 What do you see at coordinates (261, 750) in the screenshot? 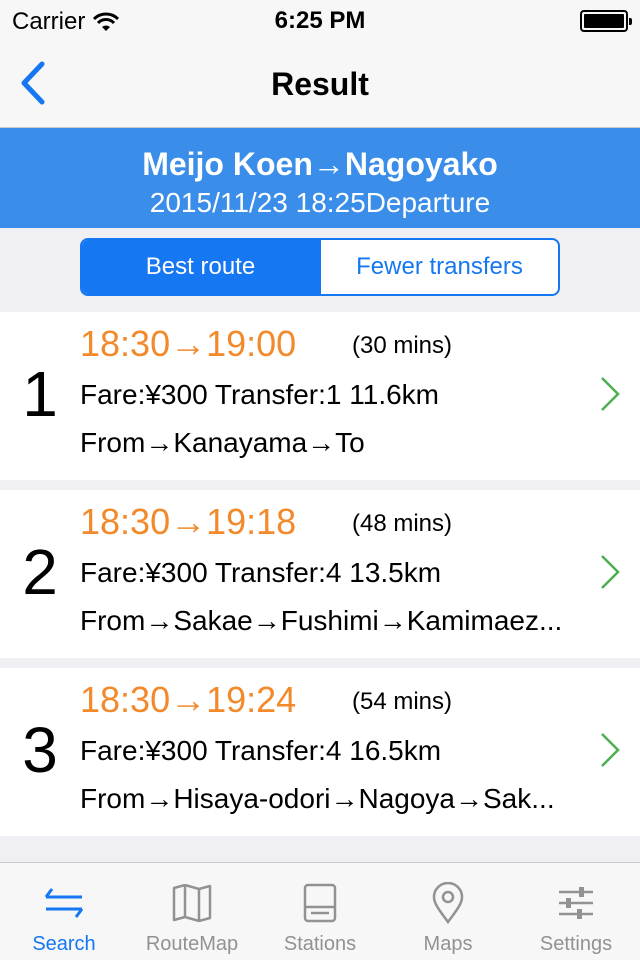
I see `route-fare-info: Fare:¥300 Transfer:4 16.5km` at bounding box center [261, 750].